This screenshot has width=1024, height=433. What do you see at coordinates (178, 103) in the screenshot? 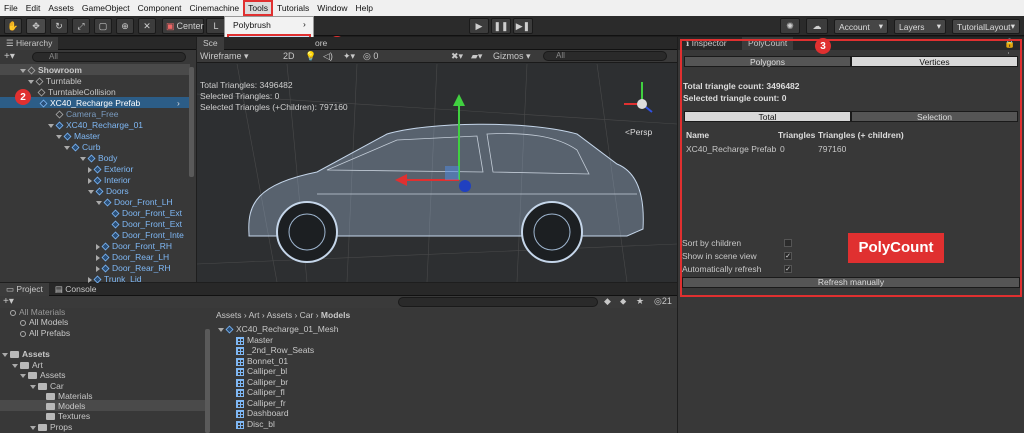
I see `chevron-right-icon: ›` at bounding box center [178, 103].